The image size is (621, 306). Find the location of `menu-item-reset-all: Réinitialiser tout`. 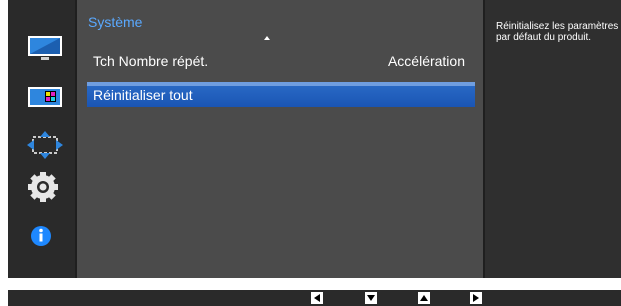

menu-item-reset-all: Réinitialiser tout is located at coordinates (281, 94).